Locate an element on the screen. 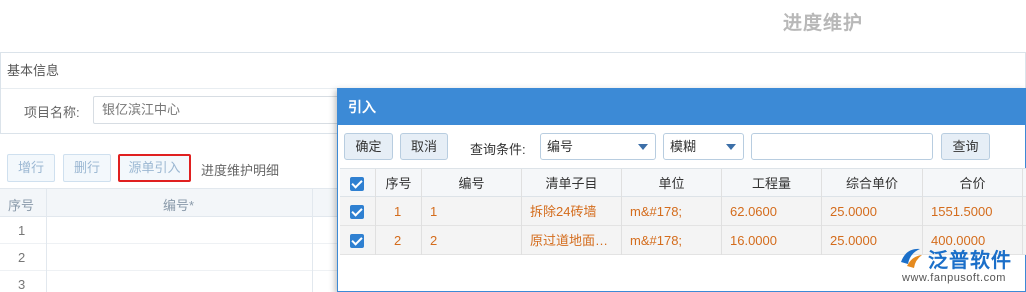 The width and height of the screenshot is (1026, 292). column-header-quantity: 工程量 is located at coordinates (772, 183).